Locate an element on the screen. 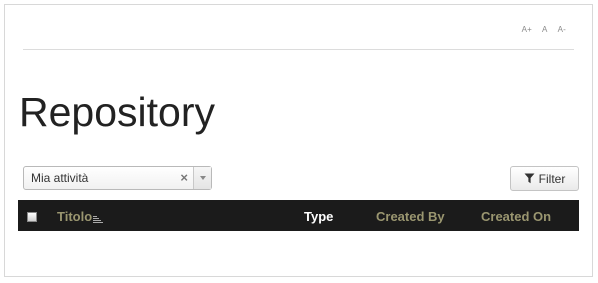 This screenshot has height=283, width=598. filter-button-label: Filter is located at coordinates (552, 178).